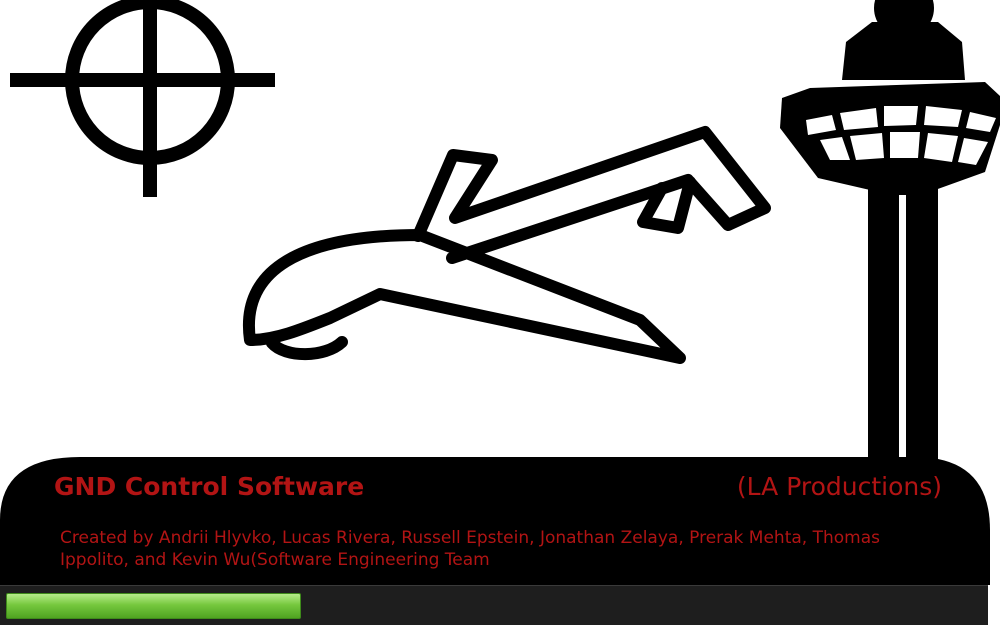 This screenshot has height=625, width=1000. Describe the element at coordinates (839, 486) in the screenshot. I see `company-name: (LA Productions)` at that location.